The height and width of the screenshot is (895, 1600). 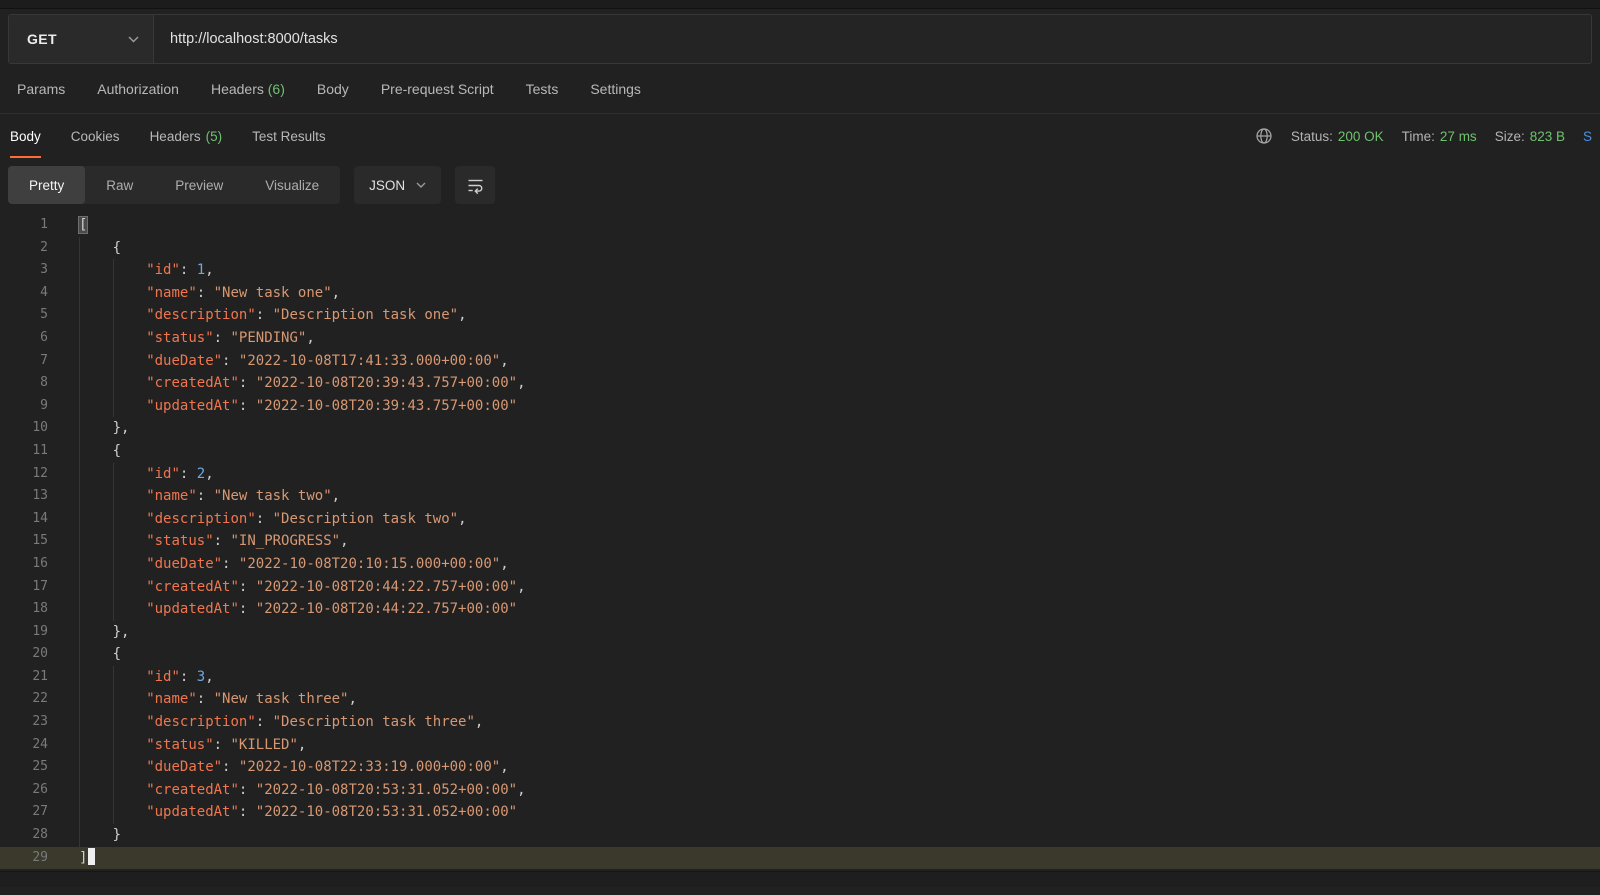 I want to click on request-tab-params: Params, so click(x=41, y=89).